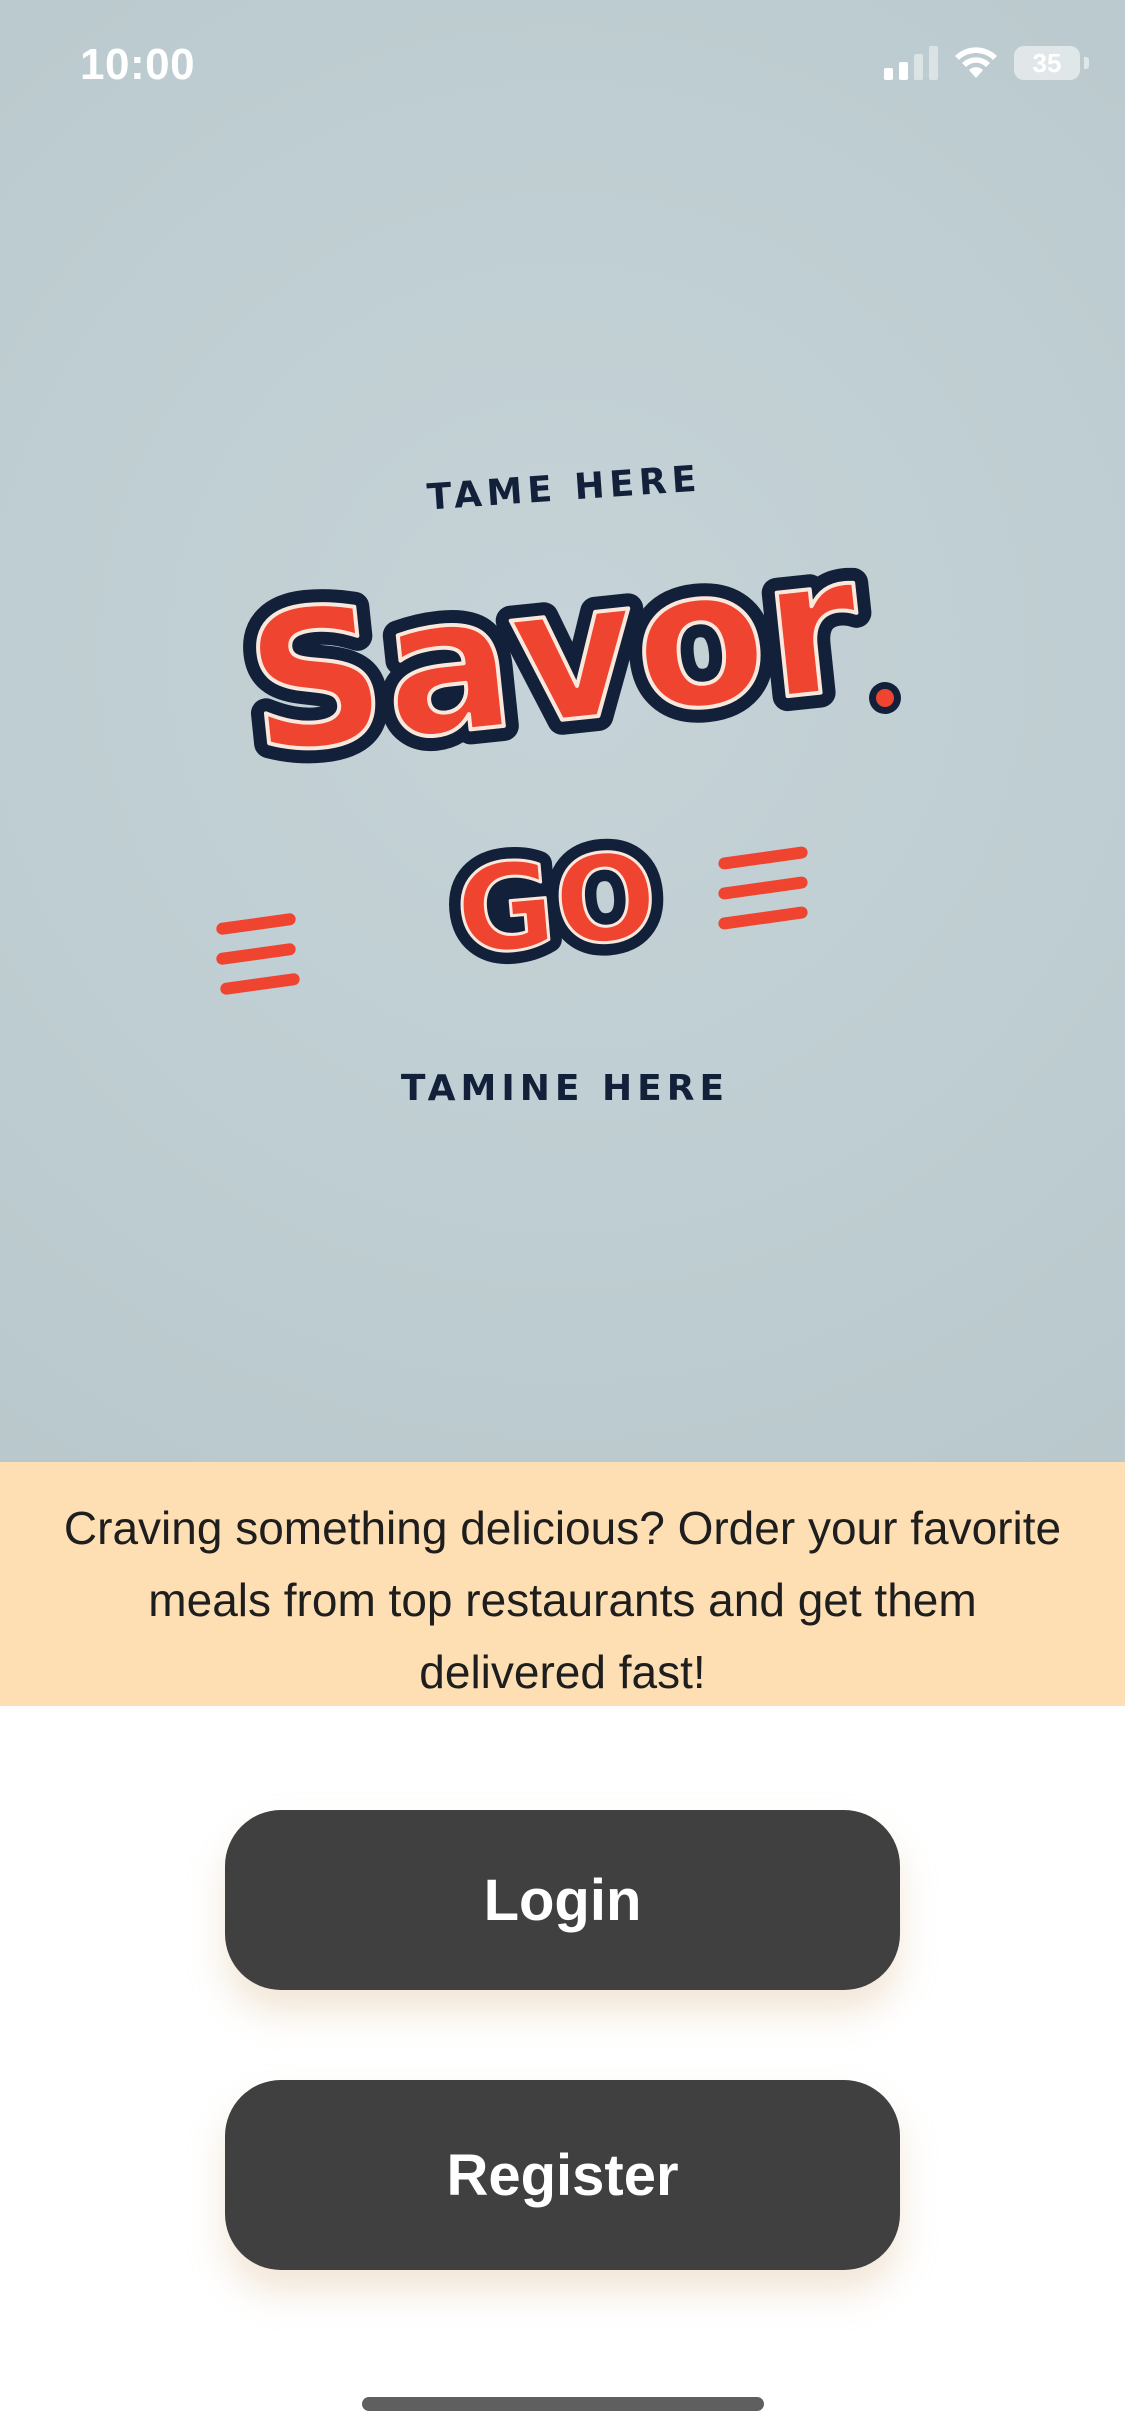 The image size is (1125, 2436). What do you see at coordinates (976, 62) in the screenshot?
I see `wifi-icon` at bounding box center [976, 62].